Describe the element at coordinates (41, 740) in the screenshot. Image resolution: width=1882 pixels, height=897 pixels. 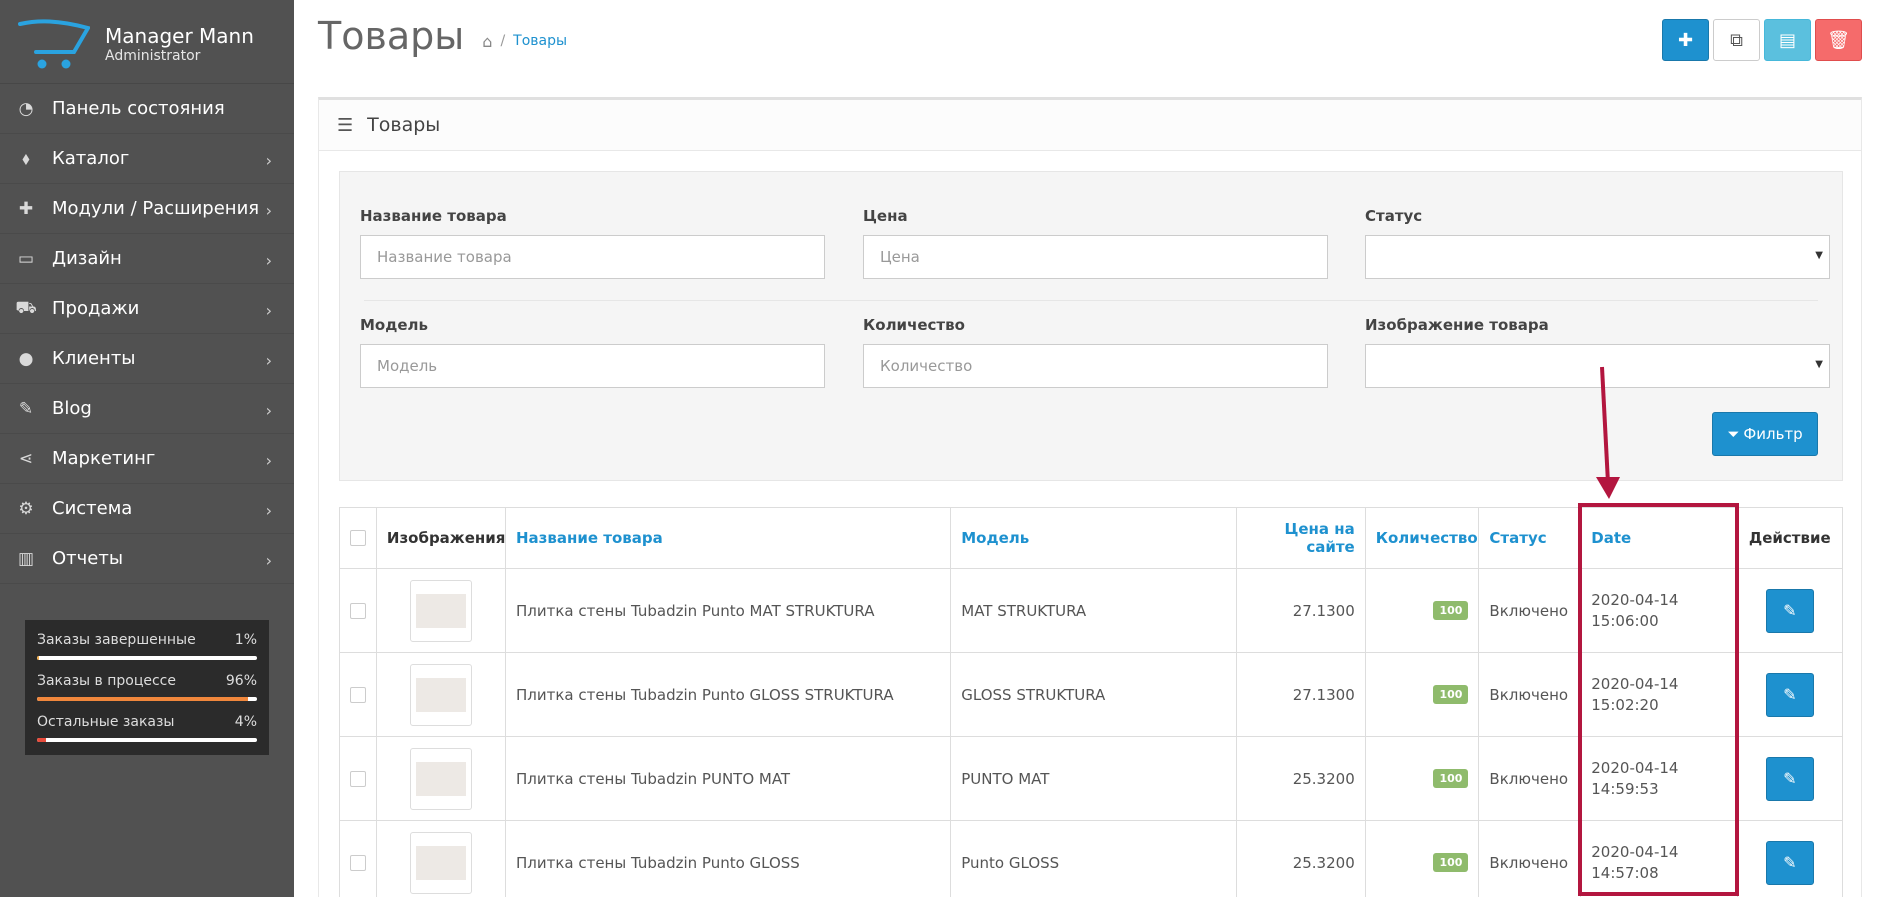
I see `progress-fill` at that location.